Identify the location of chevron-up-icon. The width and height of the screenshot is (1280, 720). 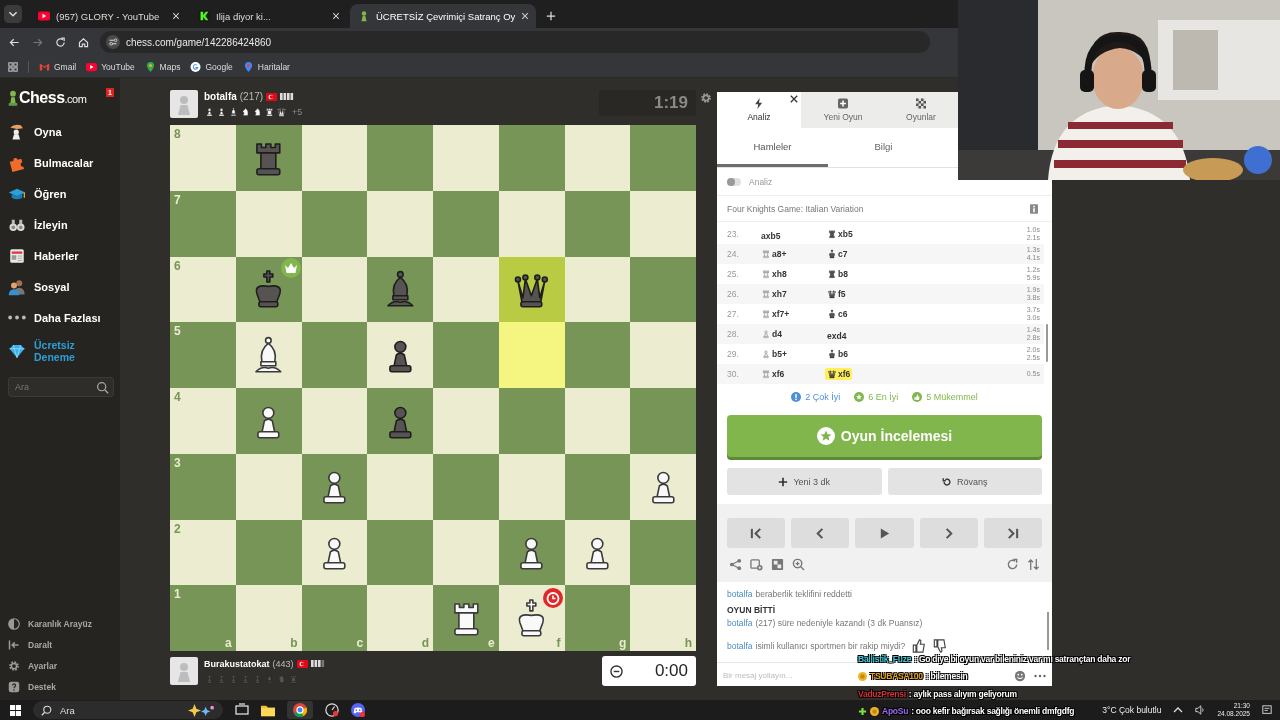
(1178, 710).